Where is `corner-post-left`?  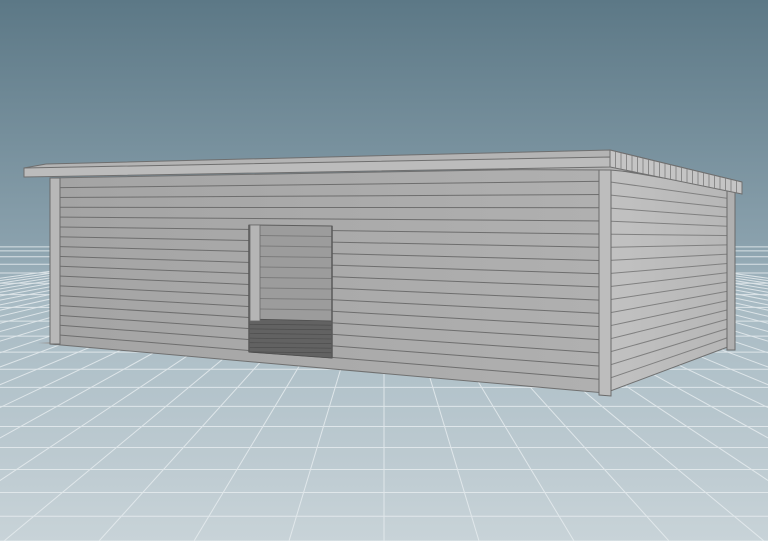
corner-post-left is located at coordinates (55, 261).